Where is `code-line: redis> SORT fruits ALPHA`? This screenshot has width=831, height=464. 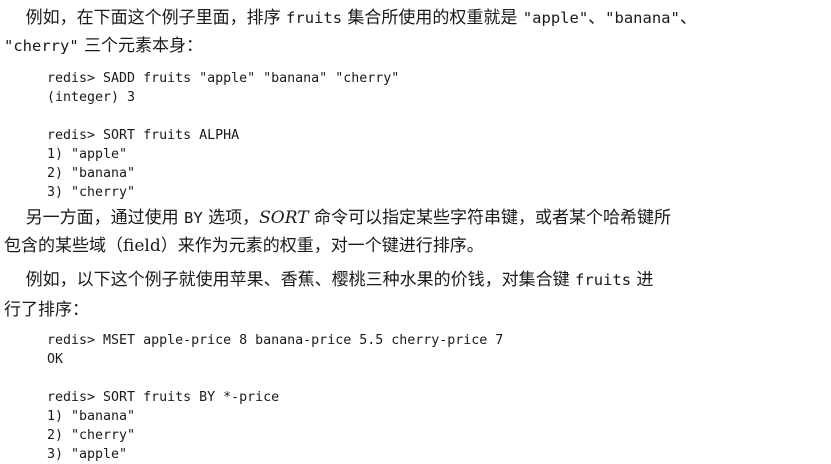 code-line: redis> SORT fruits ALPHA is located at coordinates (143, 135).